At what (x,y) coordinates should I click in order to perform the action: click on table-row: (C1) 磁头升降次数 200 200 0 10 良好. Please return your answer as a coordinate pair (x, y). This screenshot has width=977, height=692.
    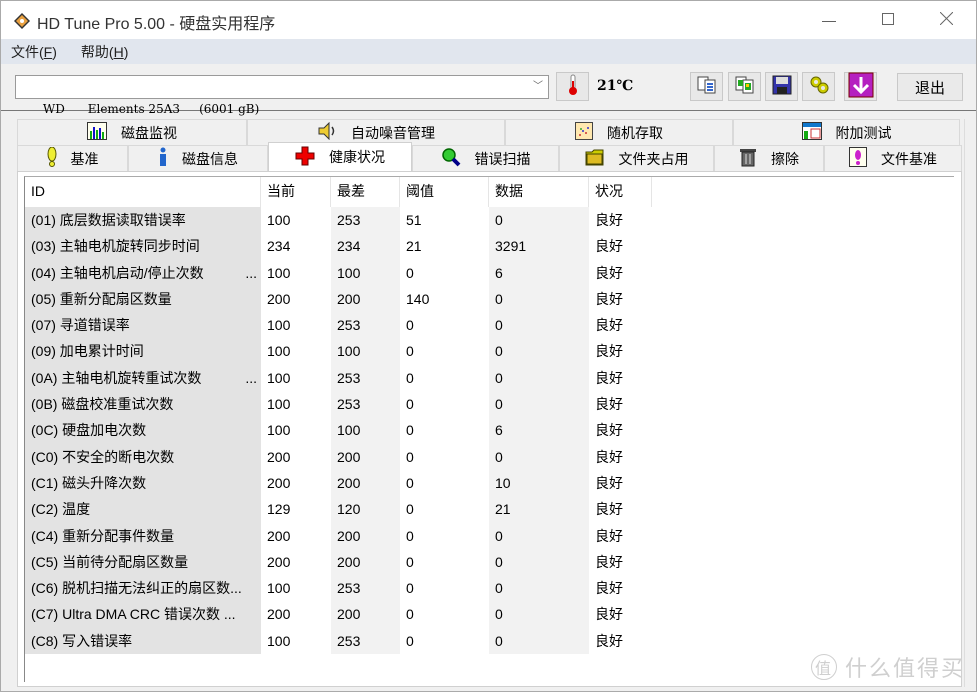
    Looking at the image, I should click on (338, 483).